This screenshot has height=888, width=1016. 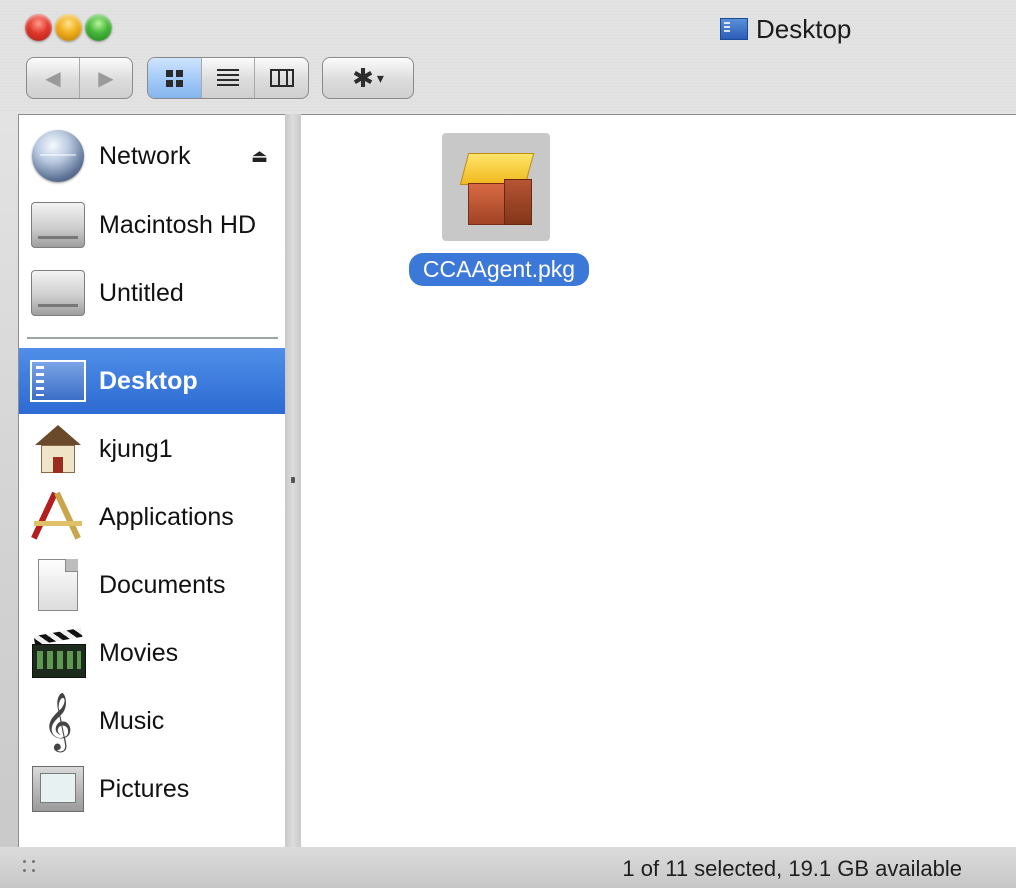 I want to click on column-view-button, so click(x=281, y=78).